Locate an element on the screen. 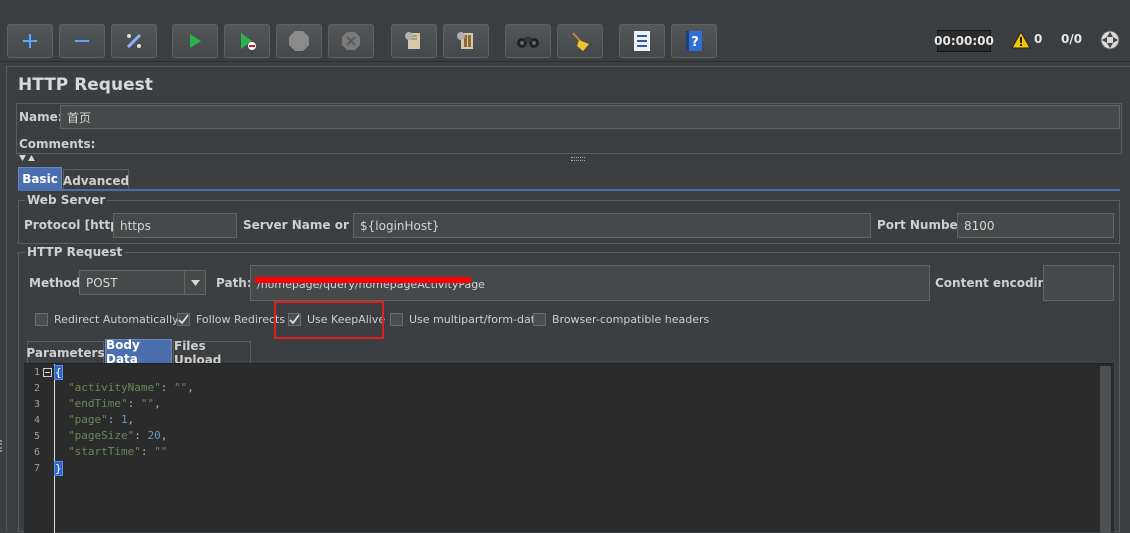 This screenshot has height=533, width=1130. warning-count: 0 is located at coordinates (1038, 39).